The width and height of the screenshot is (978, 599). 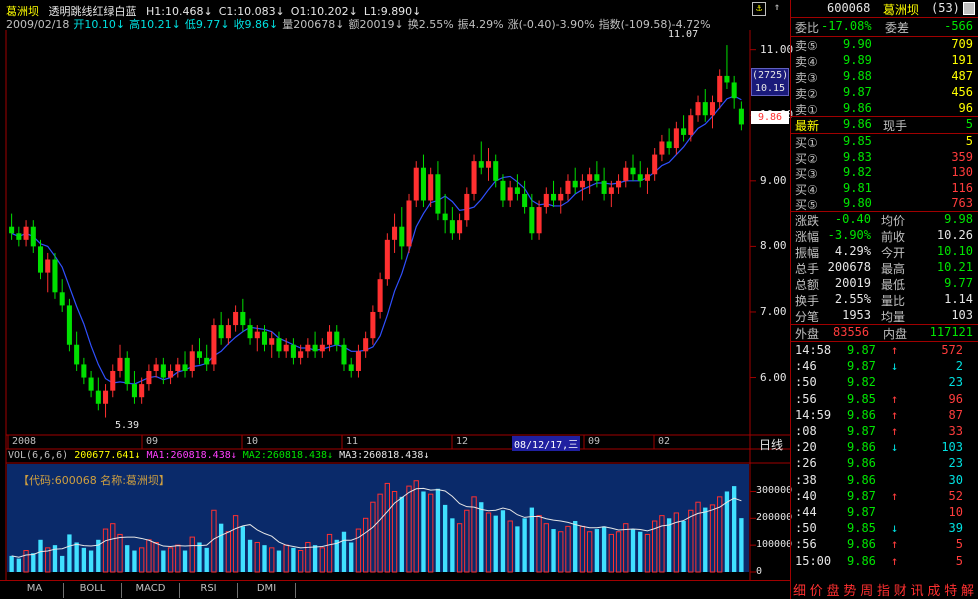 I want to click on tick-direction: ↑, so click(x=895, y=431).